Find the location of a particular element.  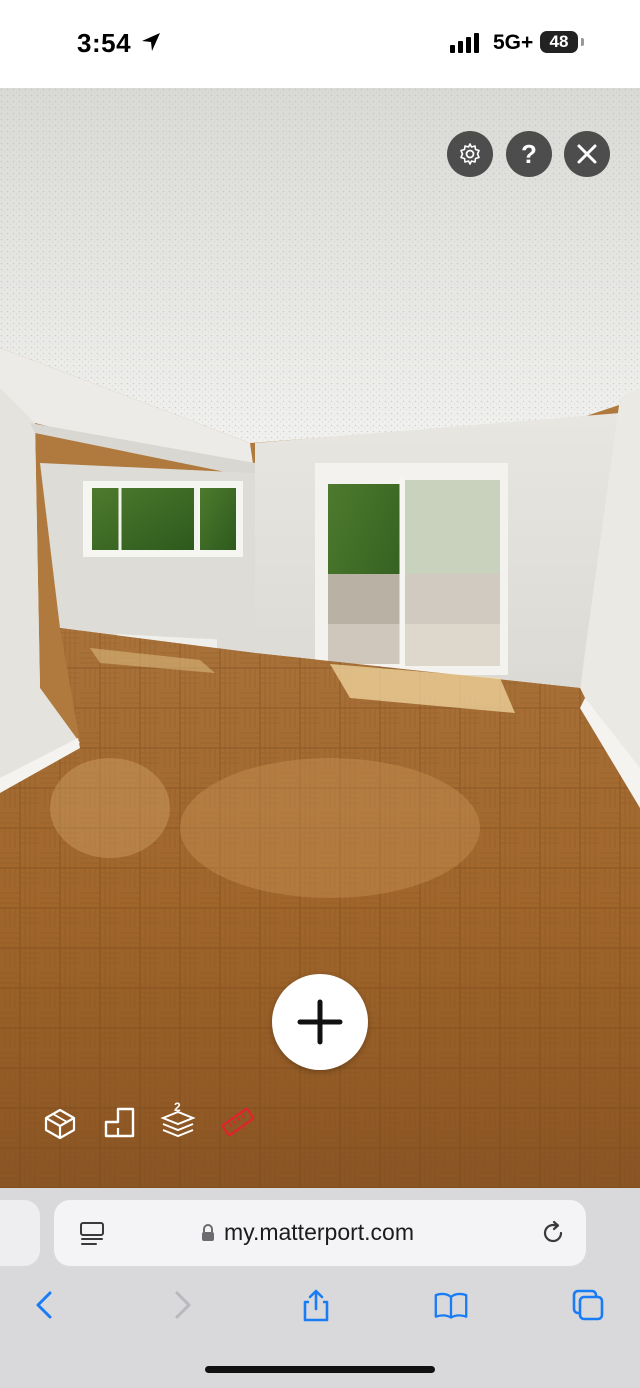

add-button is located at coordinates (320, 1022).